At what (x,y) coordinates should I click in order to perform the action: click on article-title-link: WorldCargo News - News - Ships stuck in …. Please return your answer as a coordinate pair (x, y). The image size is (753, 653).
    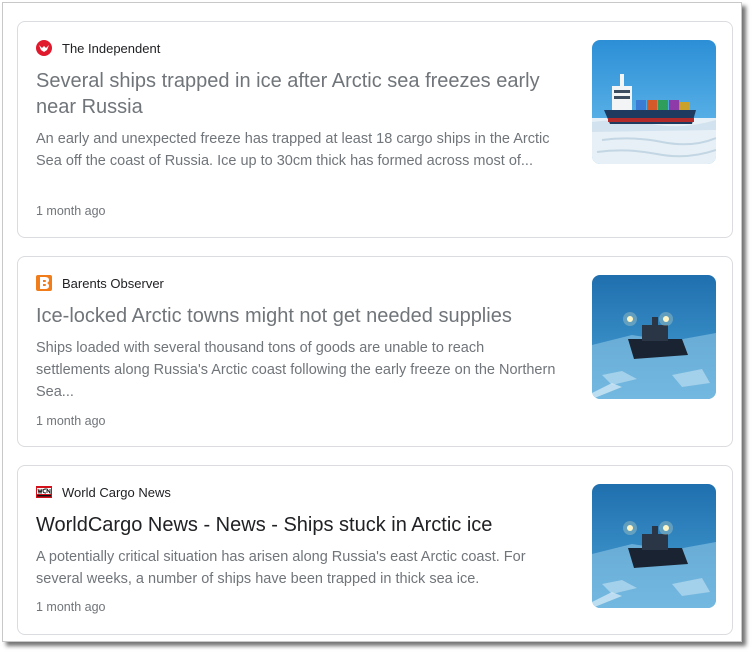
    Looking at the image, I should click on (301, 525).